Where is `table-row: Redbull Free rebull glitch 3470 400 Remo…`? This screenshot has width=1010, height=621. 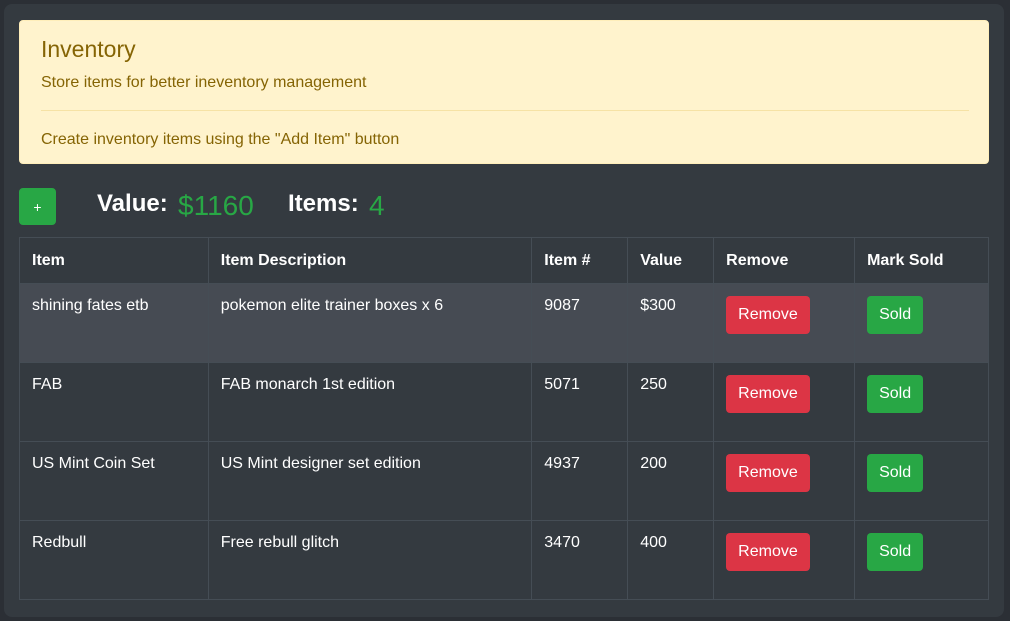
table-row: Redbull Free rebull glitch 3470 400 Remo… is located at coordinates (504, 560).